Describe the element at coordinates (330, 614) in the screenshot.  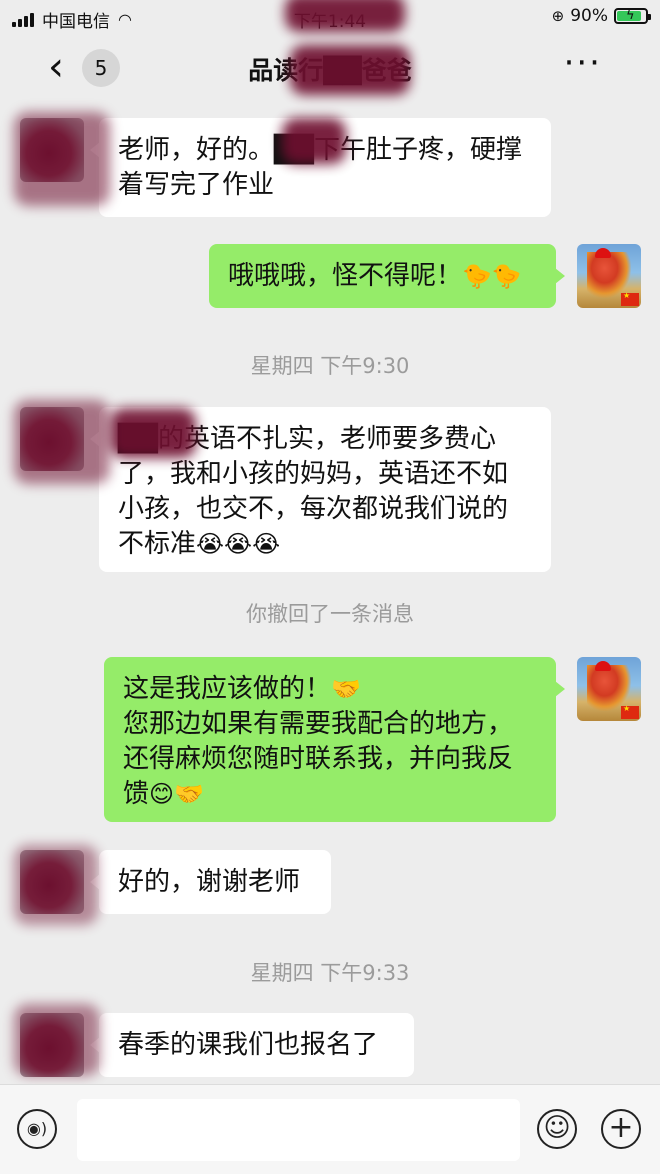
I see `recall-notice: 你撤回了一条消息` at that location.